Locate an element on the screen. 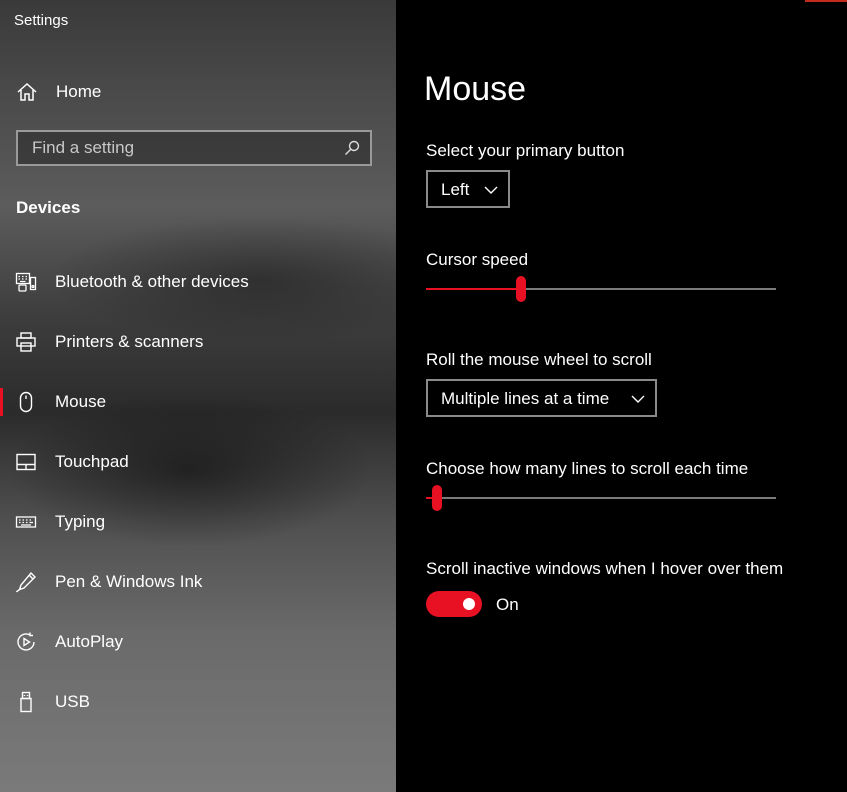 Image resolution: width=847 pixels, height=792 pixels. printer-icon is located at coordinates (26, 342).